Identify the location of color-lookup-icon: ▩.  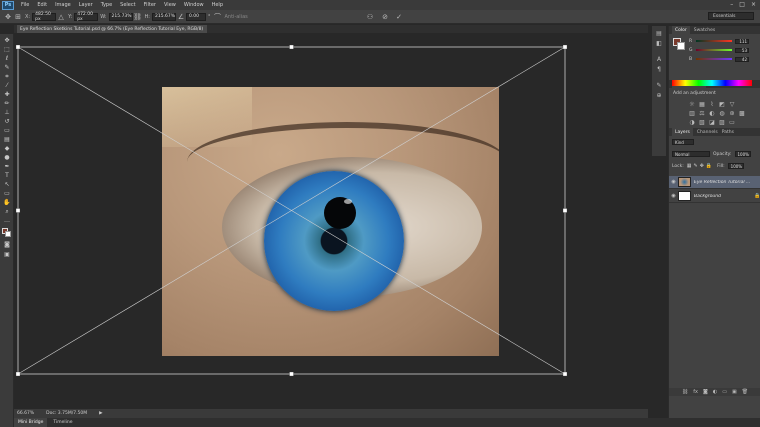
(742, 114).